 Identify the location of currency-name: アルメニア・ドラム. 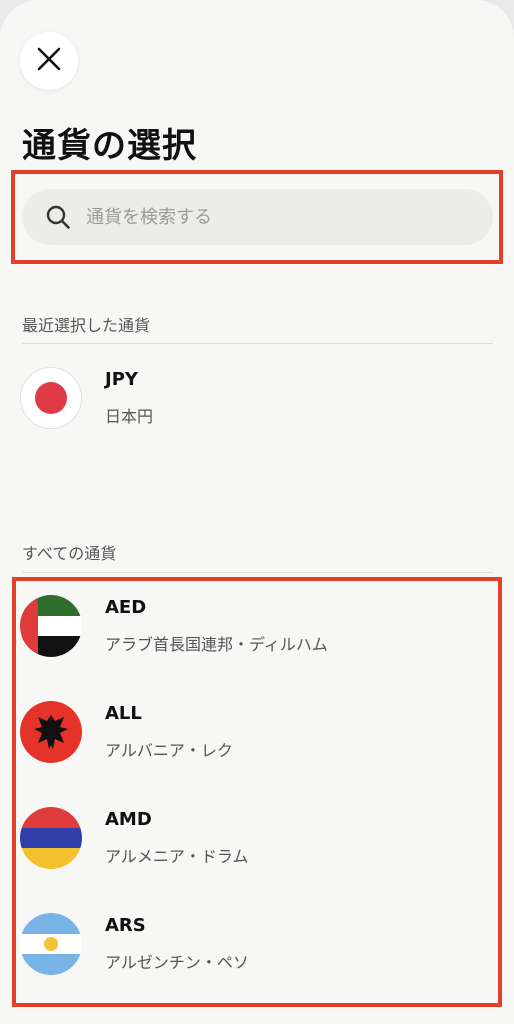
(177, 856).